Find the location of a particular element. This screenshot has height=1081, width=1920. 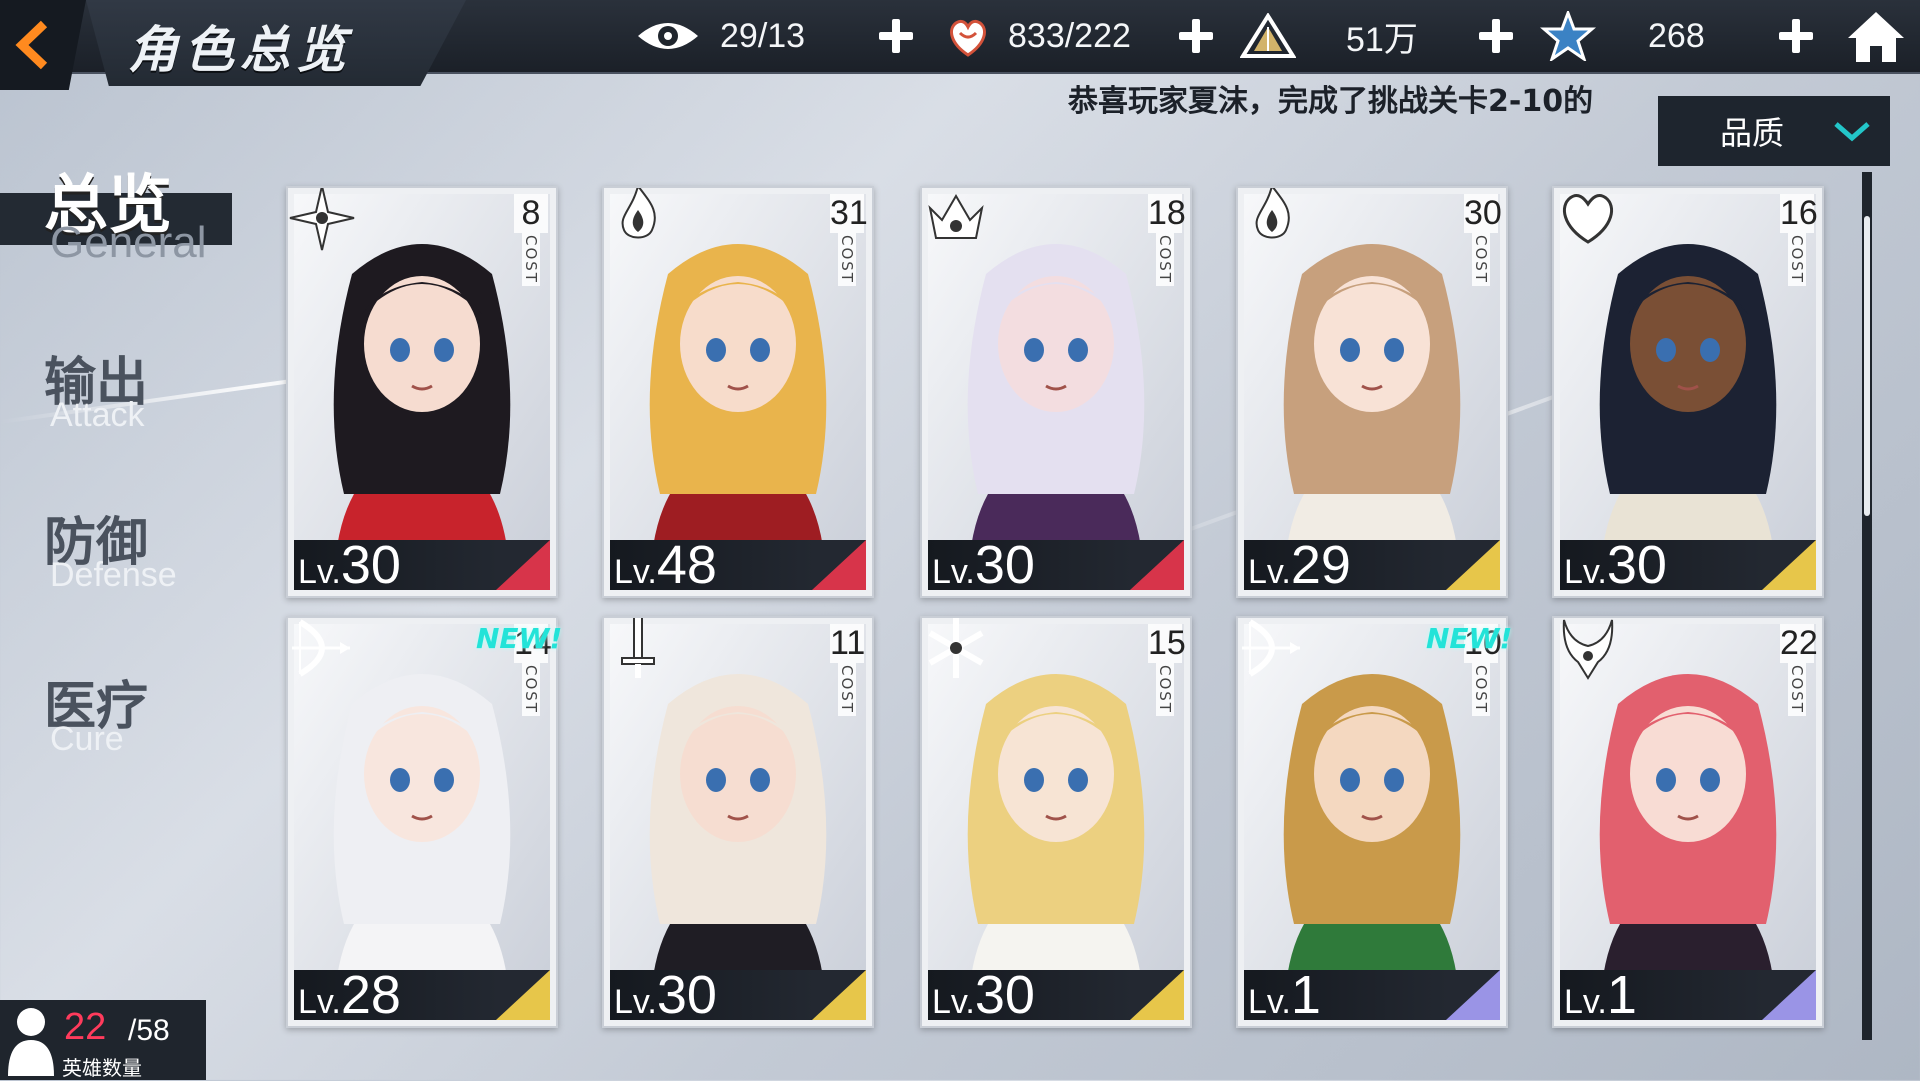

level-value: 48 is located at coordinates (686, 565).